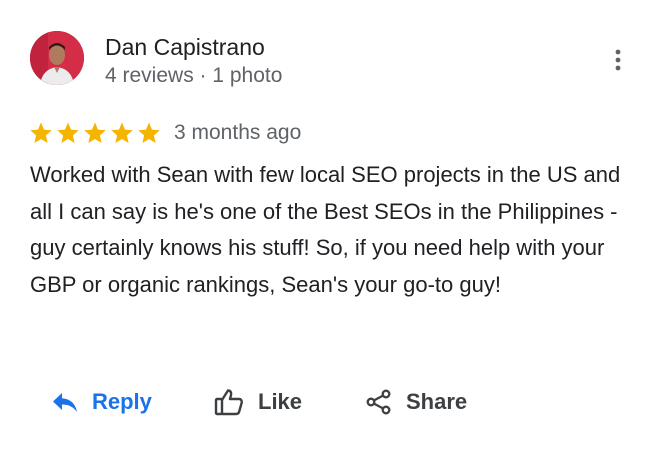 The image size is (666, 450). I want to click on reviewer-name: Dan Capistrano, so click(185, 47).